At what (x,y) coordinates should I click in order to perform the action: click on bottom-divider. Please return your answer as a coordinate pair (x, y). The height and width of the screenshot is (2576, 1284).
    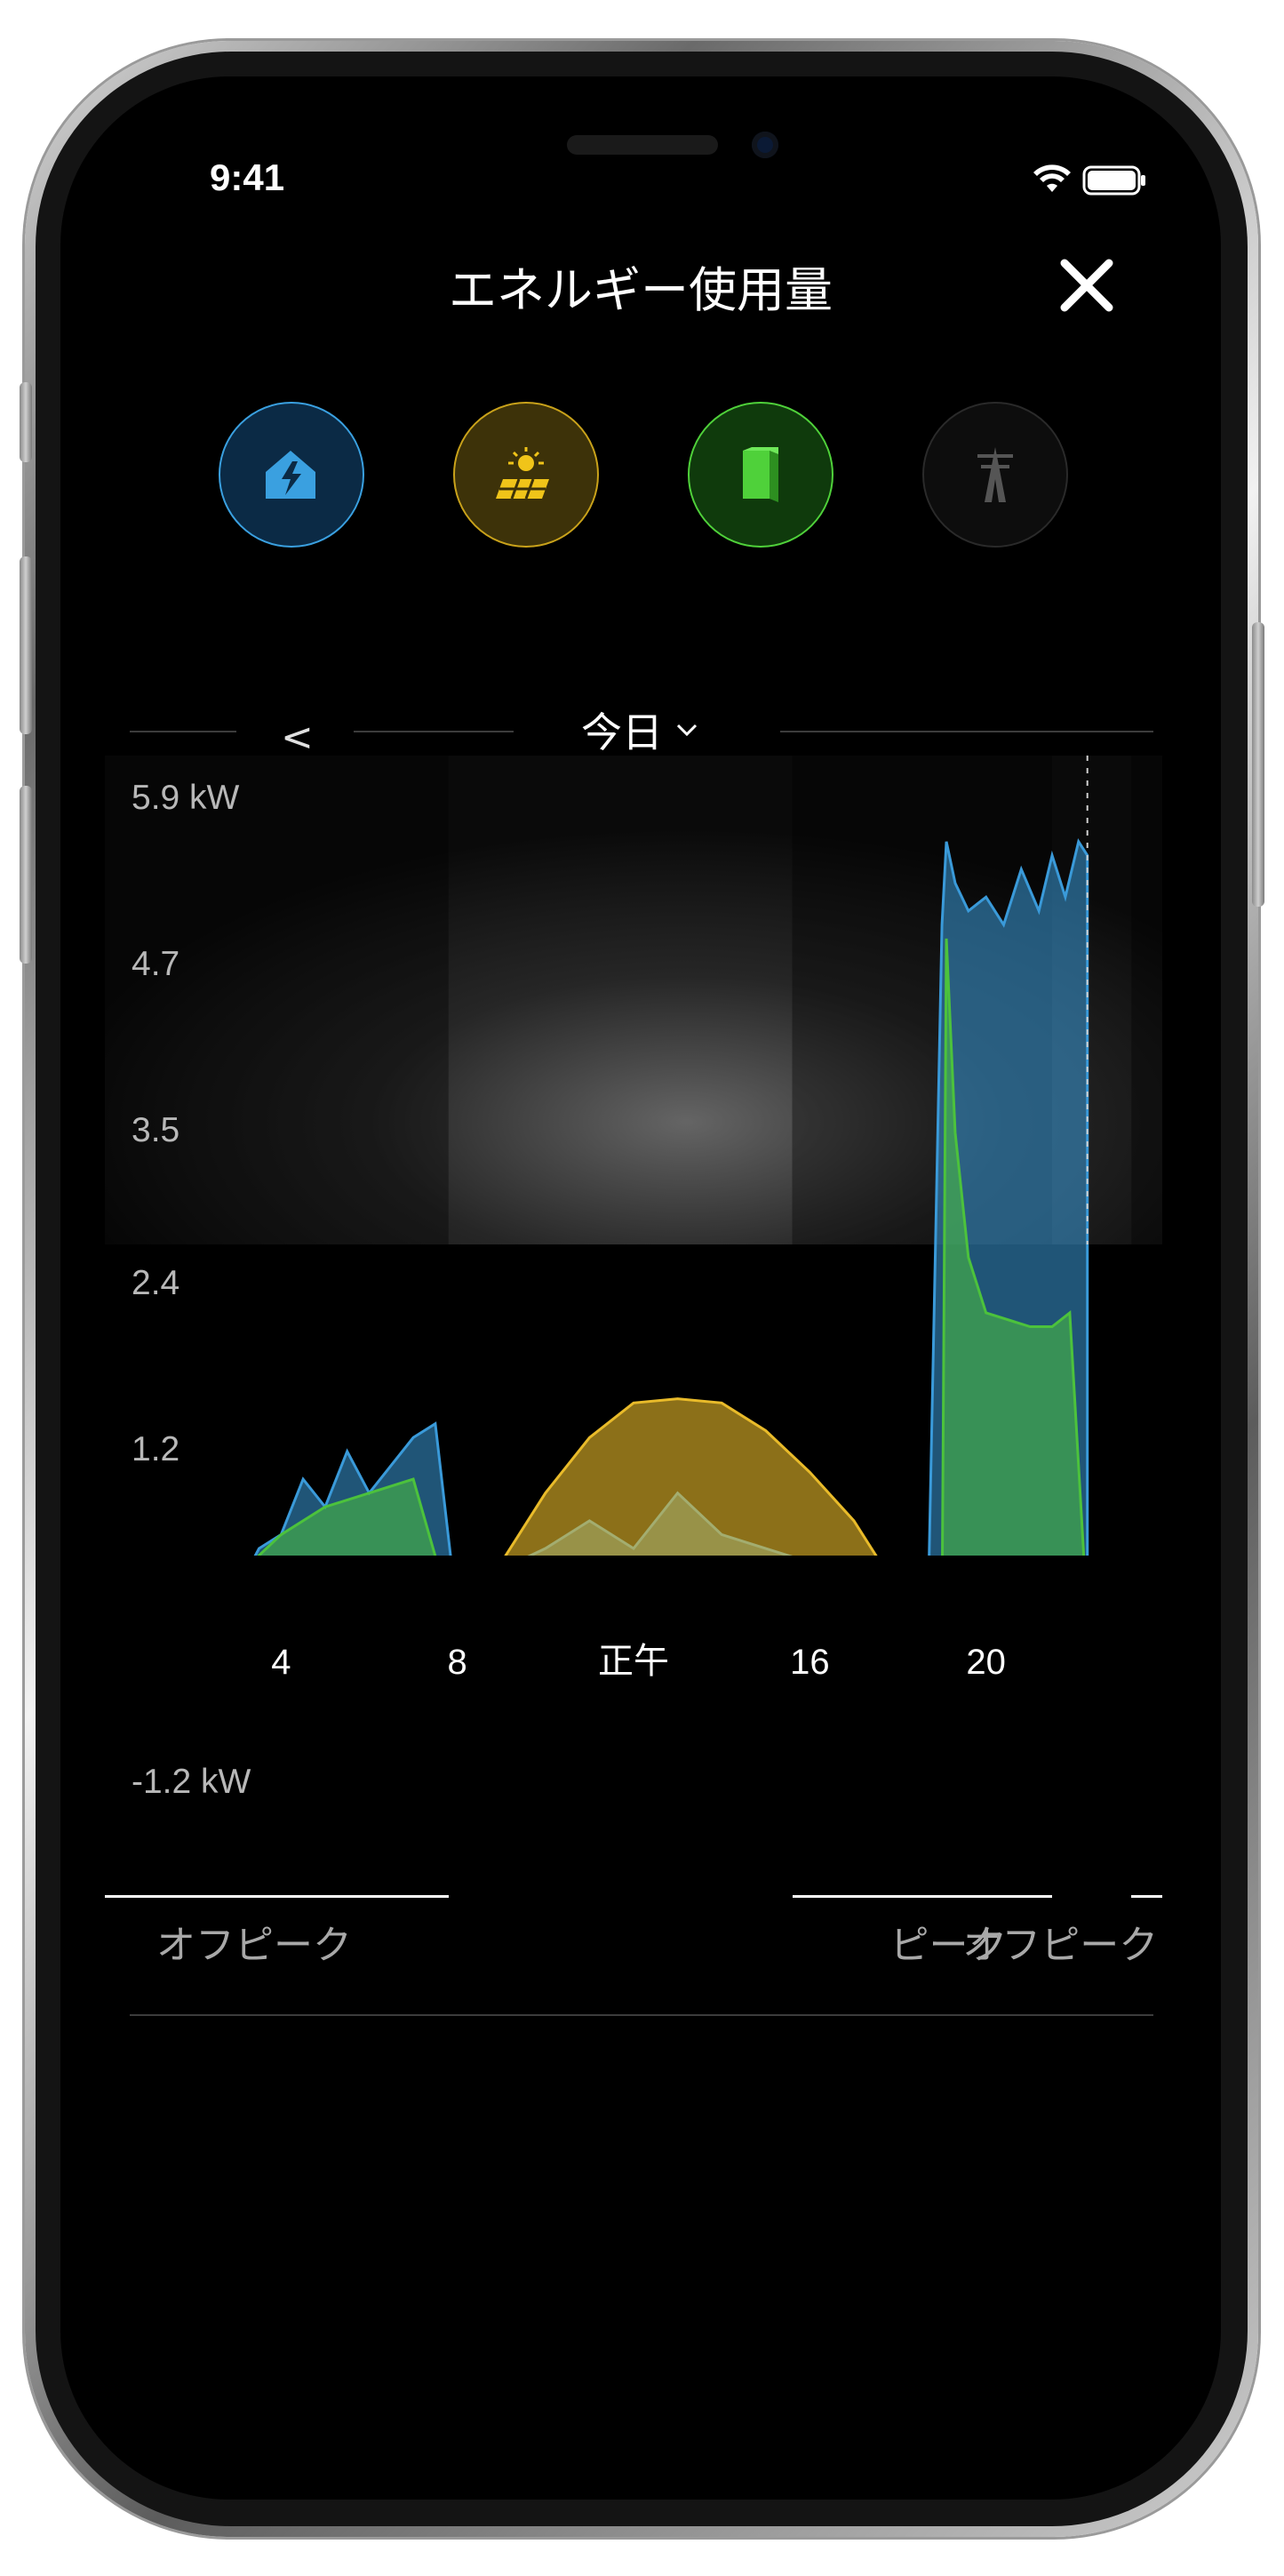
    Looking at the image, I should click on (641, 2015).